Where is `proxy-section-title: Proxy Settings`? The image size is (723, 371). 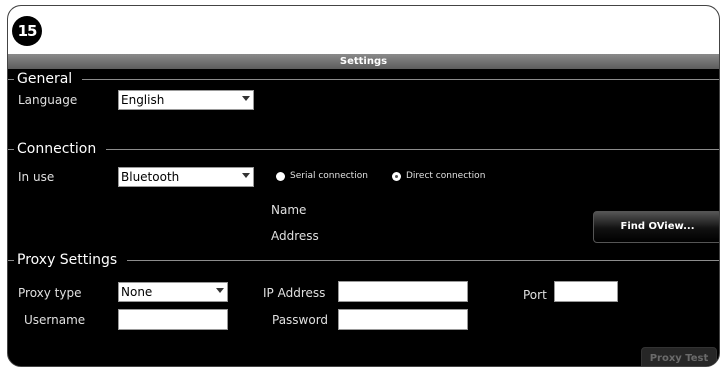 proxy-section-title: Proxy Settings is located at coordinates (71, 260).